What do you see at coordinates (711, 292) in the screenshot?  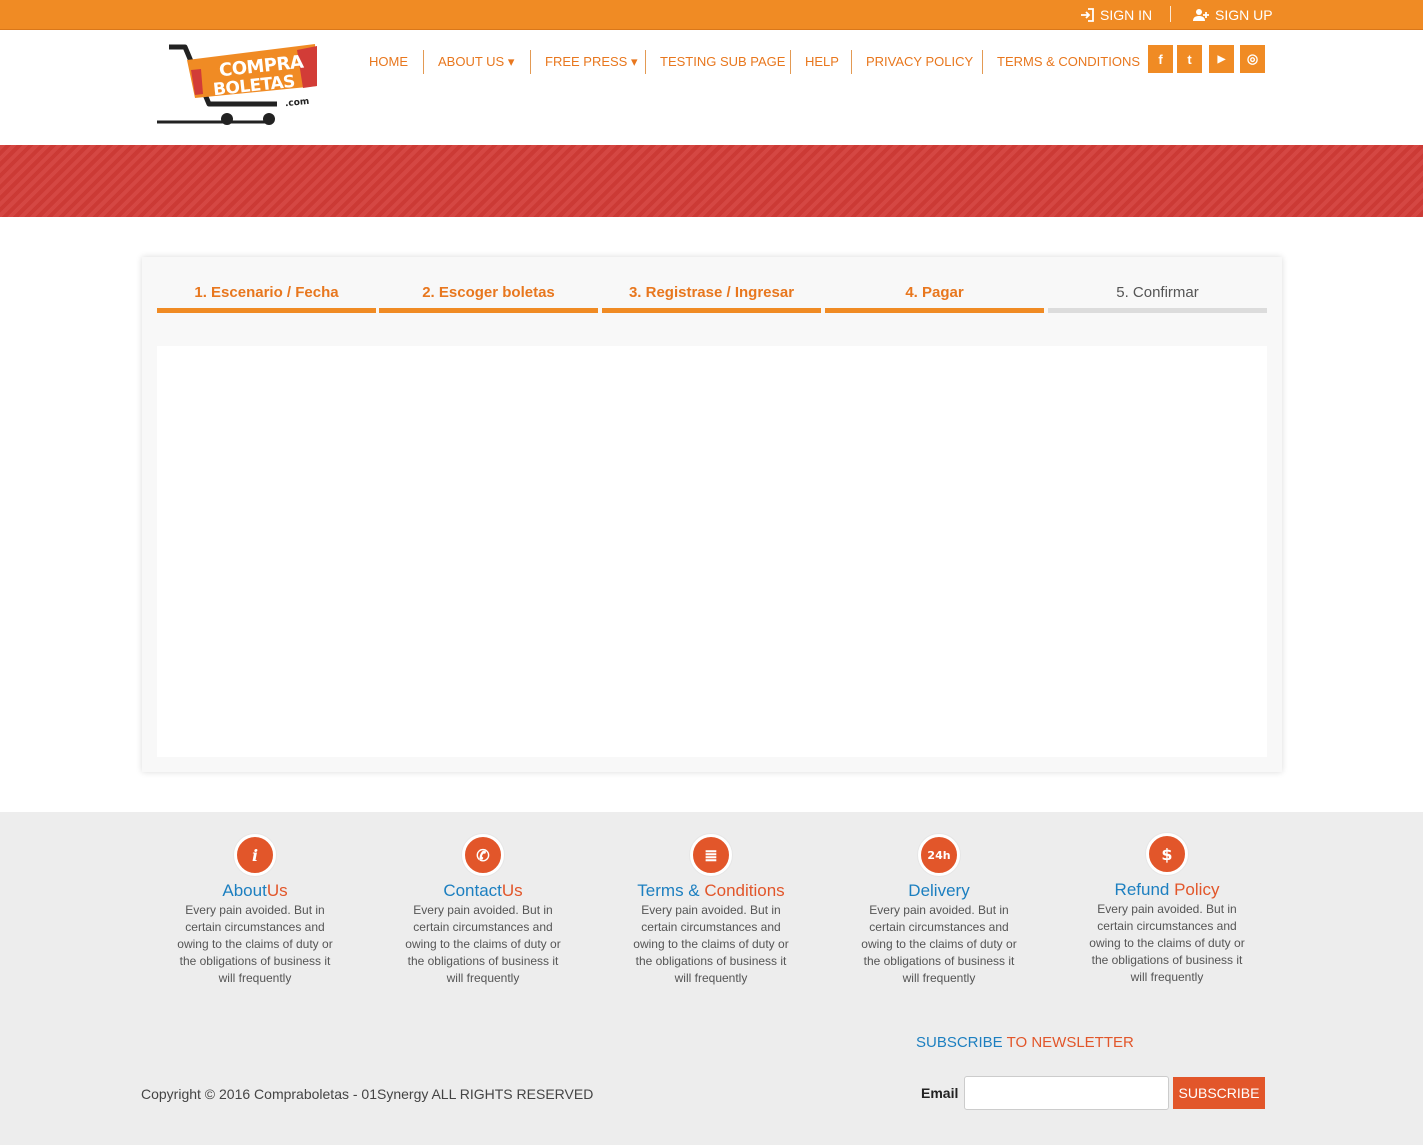 I see `step-label: 3. Registrase / Ingresar` at bounding box center [711, 292].